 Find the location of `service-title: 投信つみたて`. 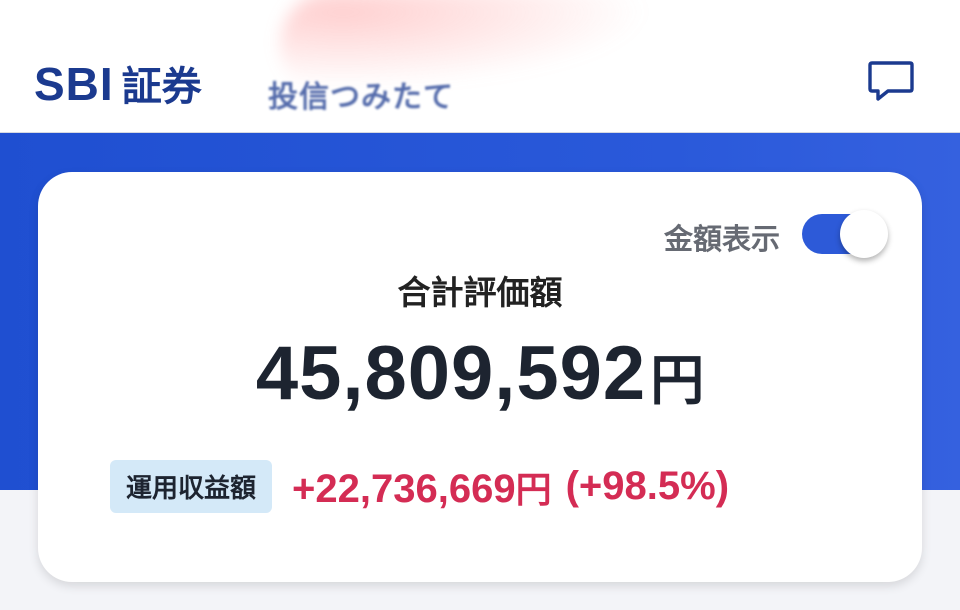

service-title: 投信つみたて is located at coordinates (361, 97).